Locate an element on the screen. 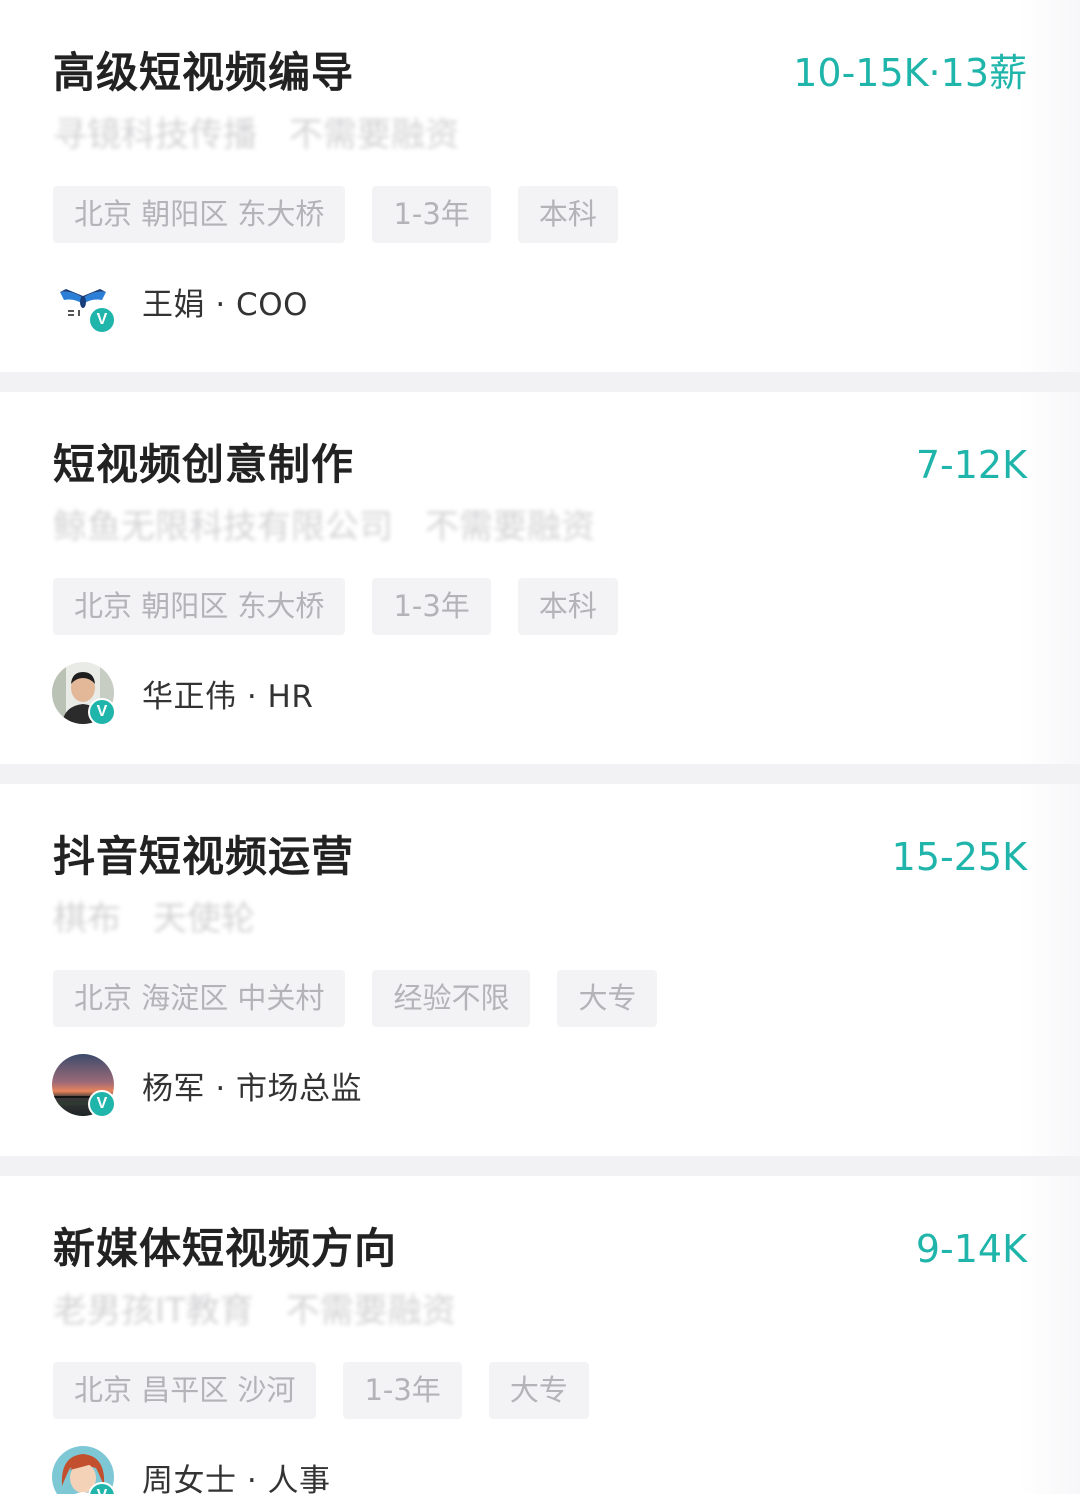 The width and height of the screenshot is (1080, 1494). recruiter-name: 周女士 · 人事 is located at coordinates (236, 1478).